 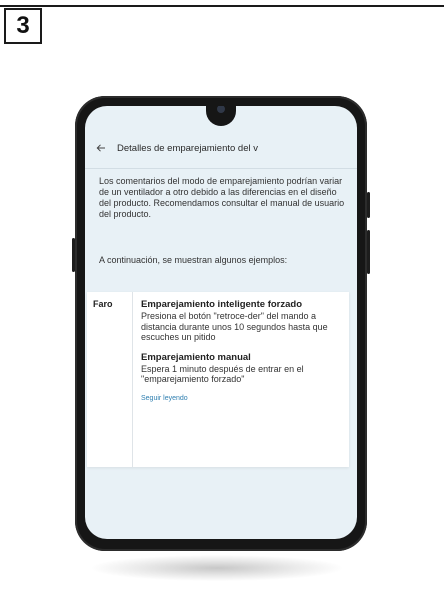 What do you see at coordinates (221, 168) in the screenshot?
I see `header-divider` at bounding box center [221, 168].